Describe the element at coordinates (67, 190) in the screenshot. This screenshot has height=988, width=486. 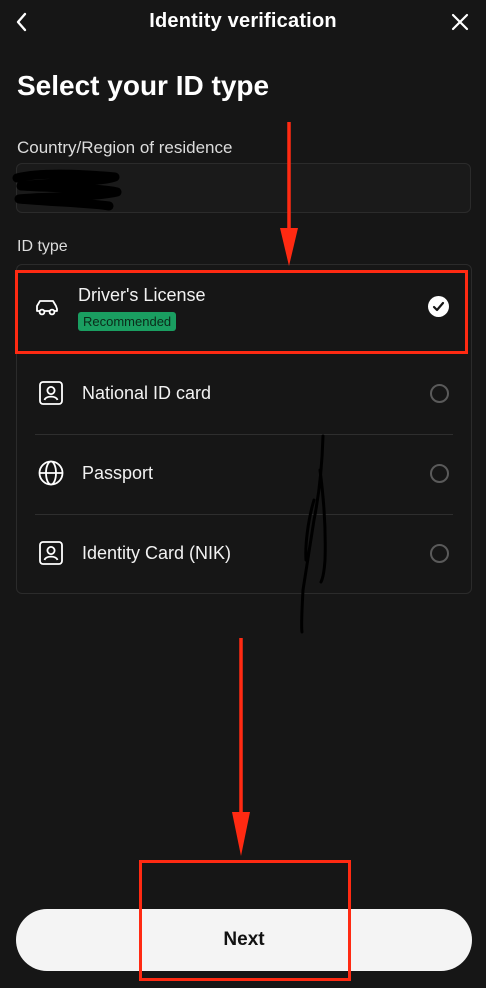
I see `redaction-scribble` at that location.